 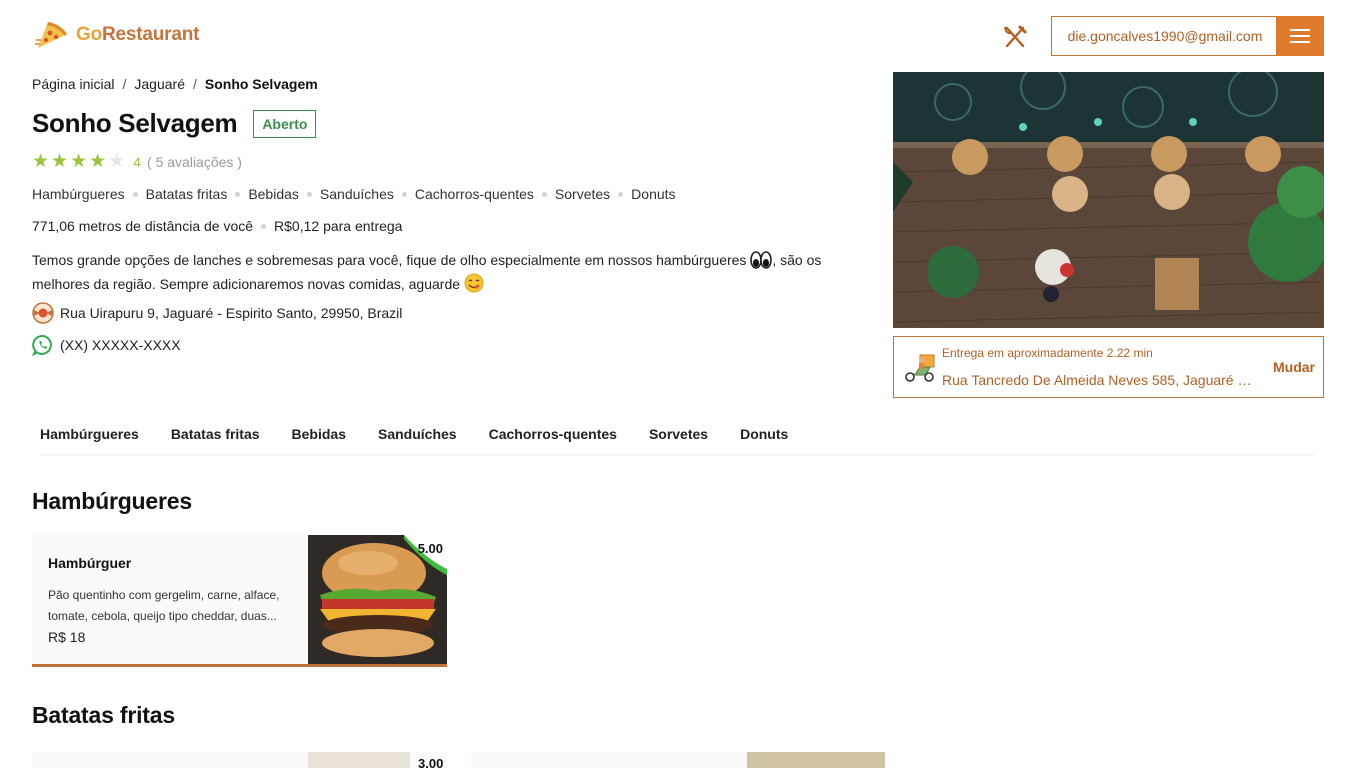 What do you see at coordinates (42, 345) in the screenshot?
I see `whatsapp-icon` at bounding box center [42, 345].